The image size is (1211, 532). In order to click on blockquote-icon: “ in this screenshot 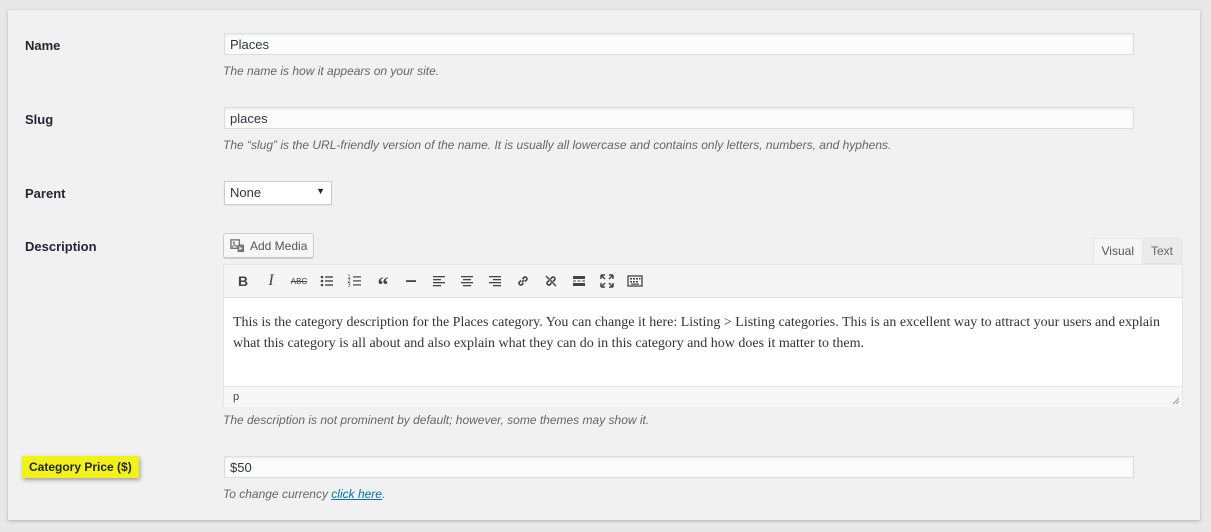, I will do `click(383, 282)`.